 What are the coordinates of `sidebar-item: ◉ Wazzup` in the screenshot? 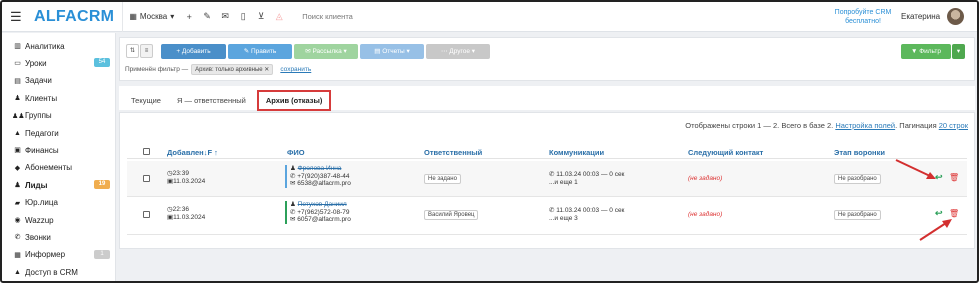 It's located at (62, 220).